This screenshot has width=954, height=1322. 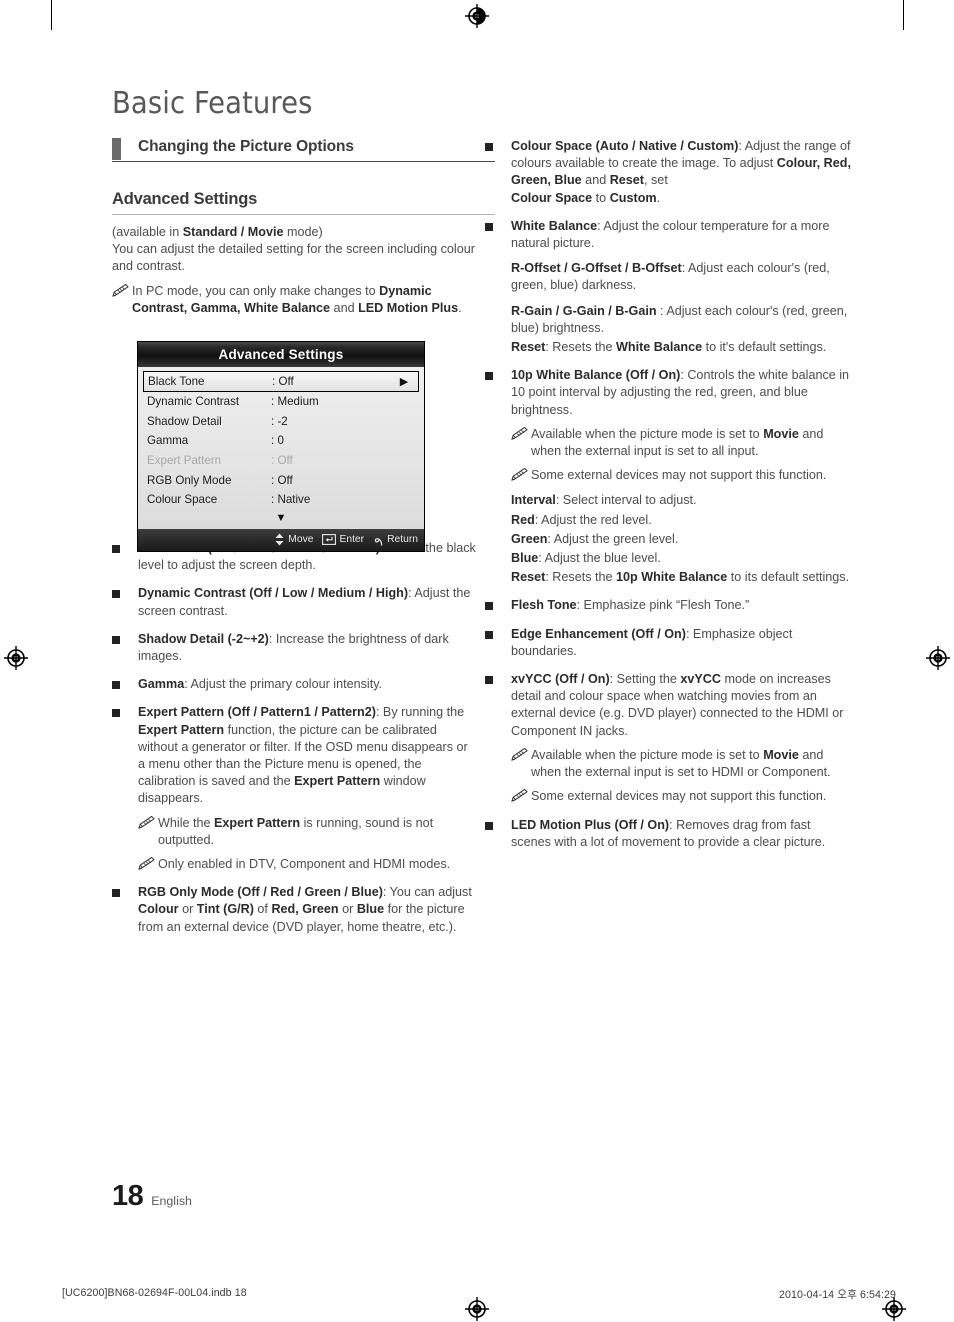 I want to click on osd-row-rgb-only-mode: RGB Only Mode : Off, so click(x=281, y=480).